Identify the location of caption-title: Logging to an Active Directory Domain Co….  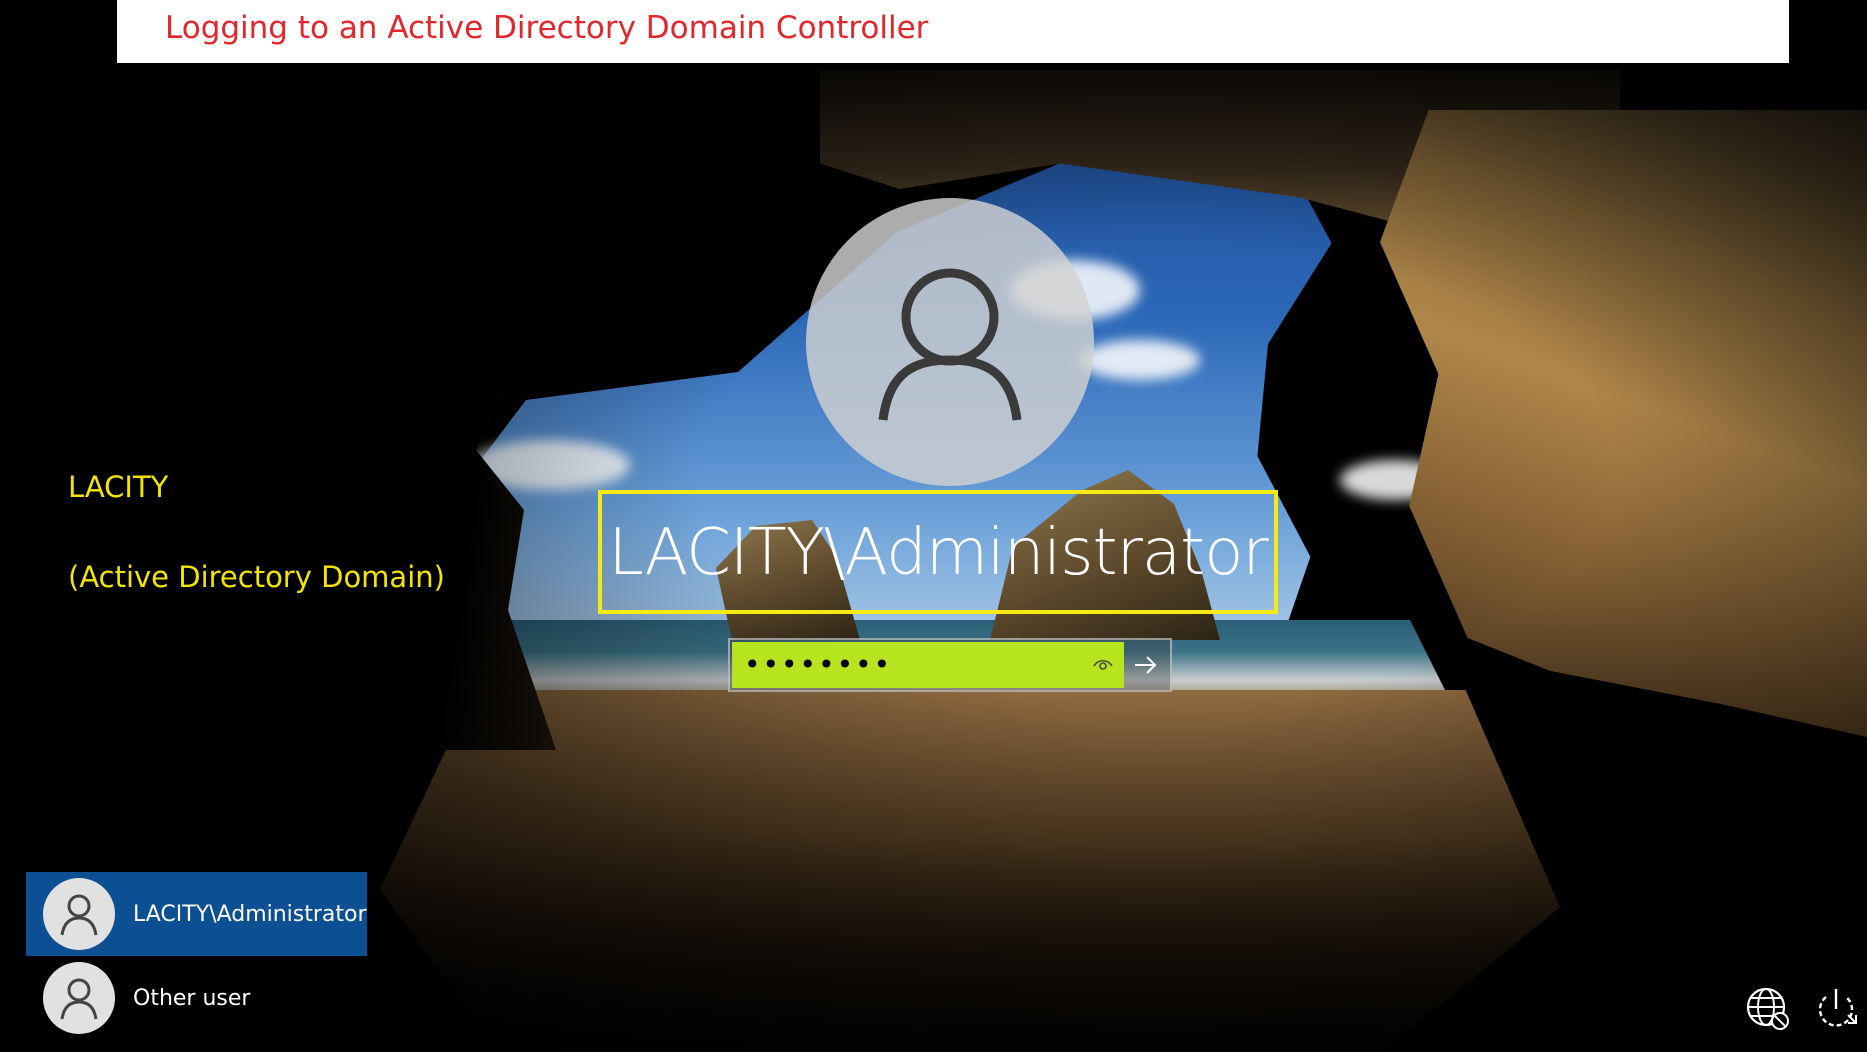
(547, 28).